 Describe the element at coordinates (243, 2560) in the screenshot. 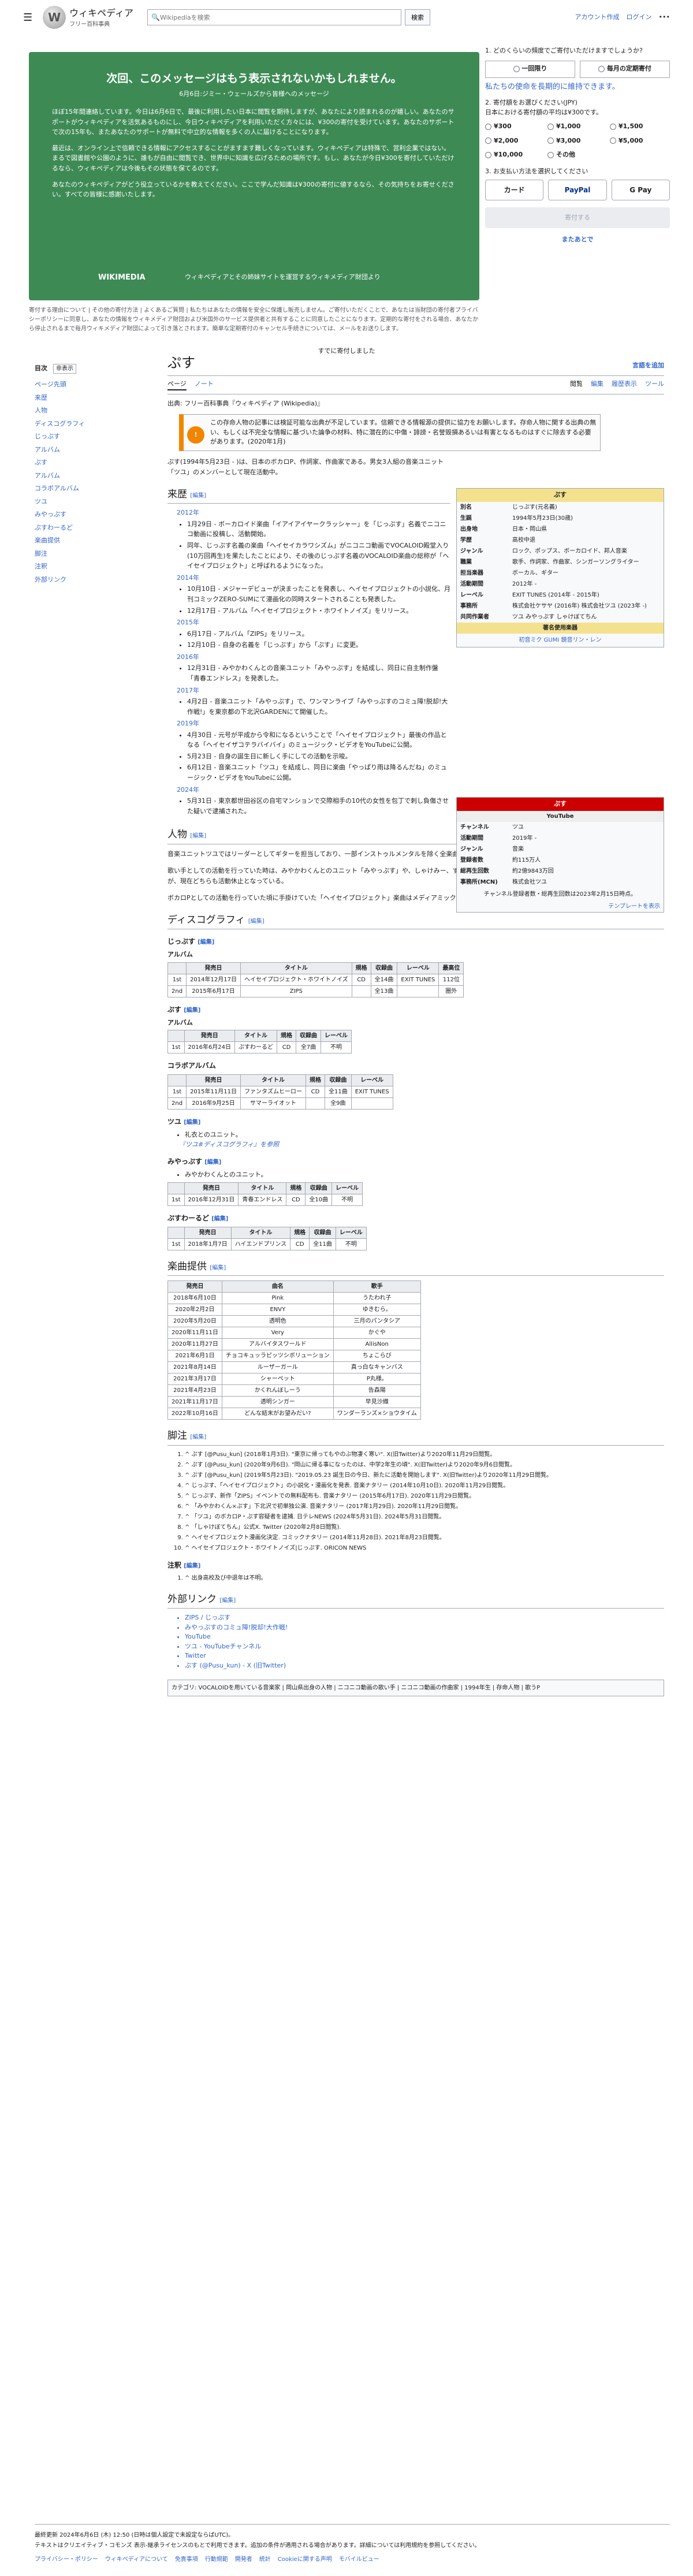

I see `footer-link: 開発者` at that location.